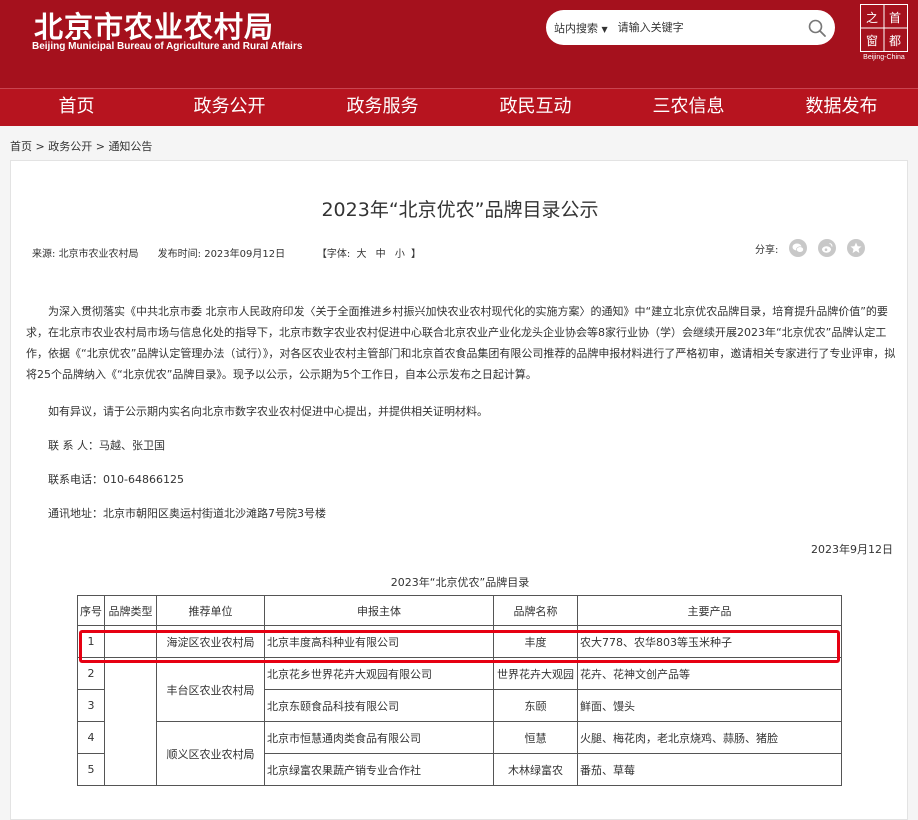  I want to click on table-header-row: 序号 品牌类型 推荐单位 申报主体 品牌名称 主要产品, so click(459, 610).